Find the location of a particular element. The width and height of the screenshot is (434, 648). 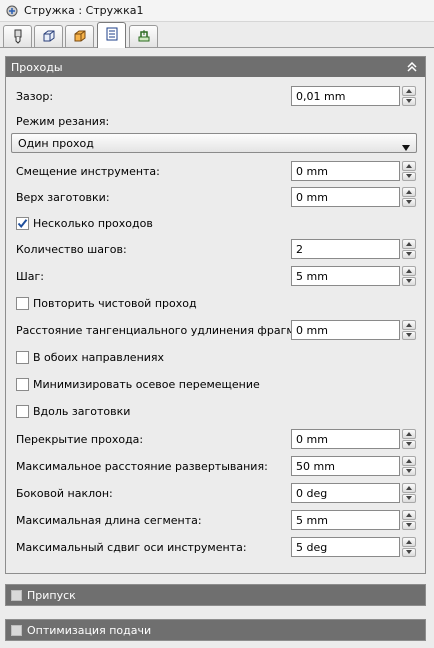

feed-optimization-enable-checkbox is located at coordinates (16, 630).